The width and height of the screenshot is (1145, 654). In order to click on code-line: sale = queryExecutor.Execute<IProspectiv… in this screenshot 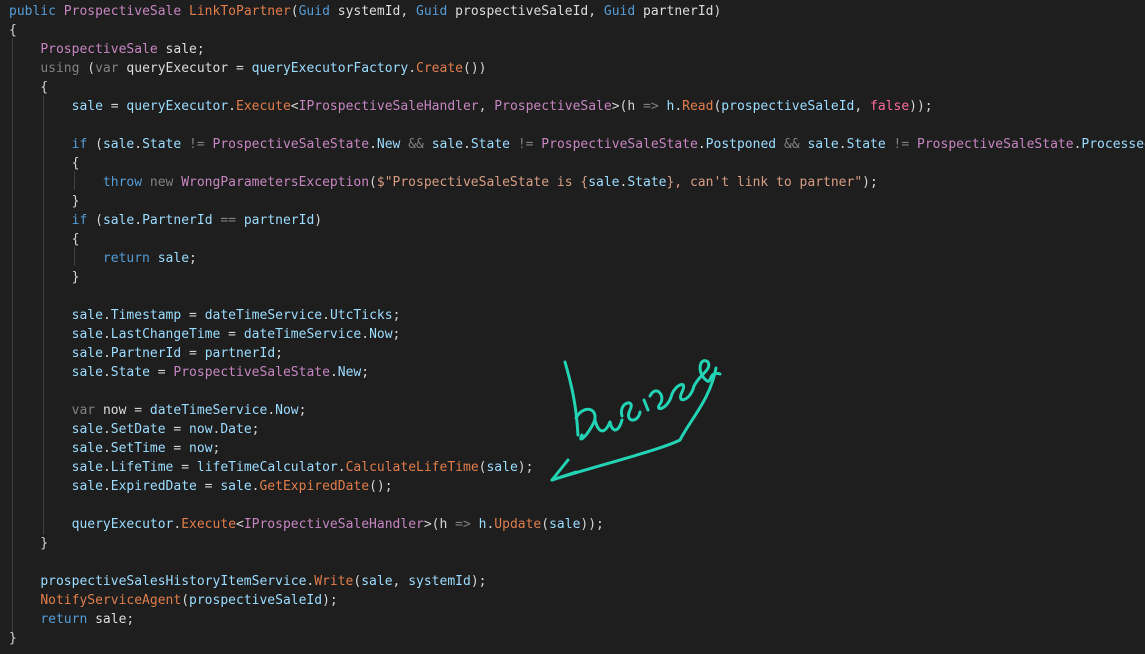, I will do `click(471, 106)`.